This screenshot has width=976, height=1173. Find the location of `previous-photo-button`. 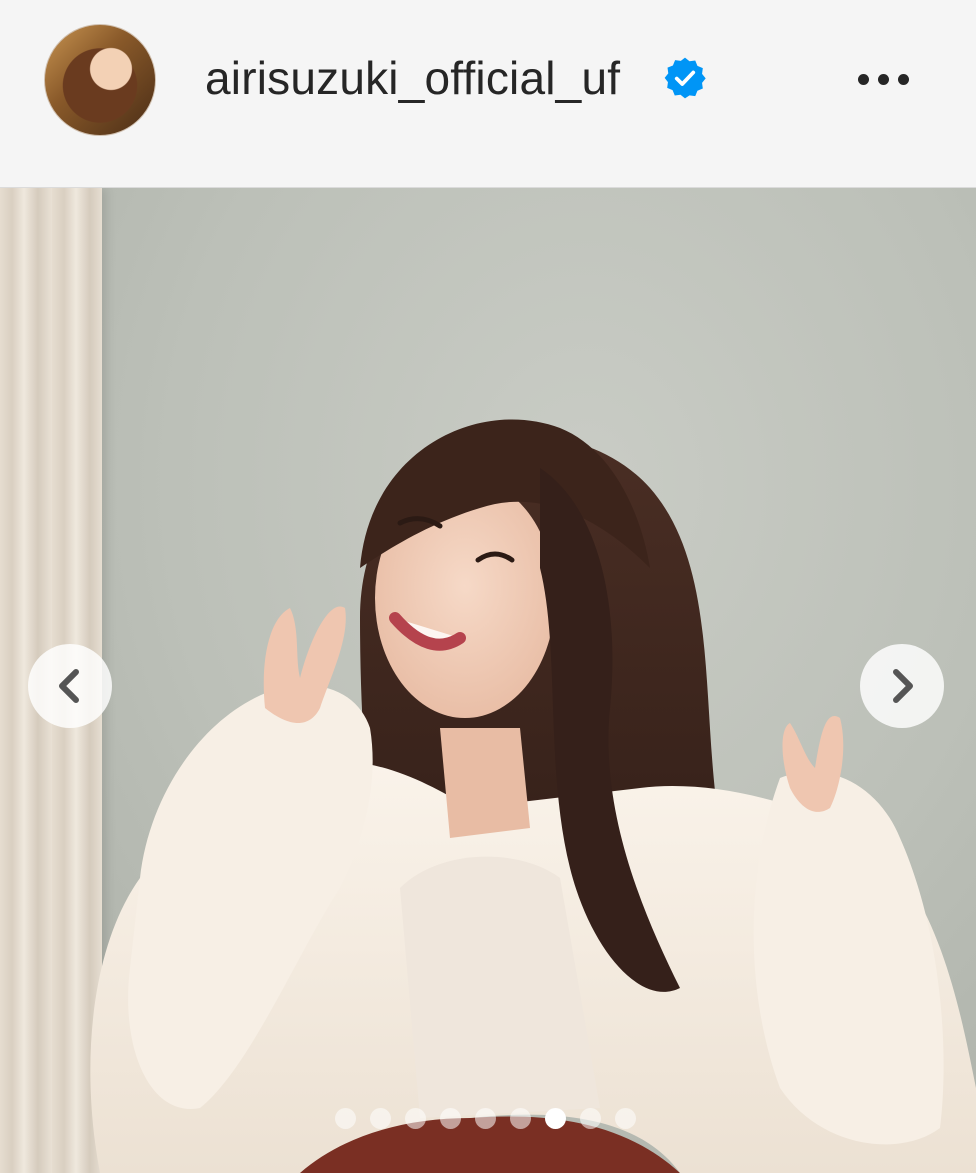

previous-photo-button is located at coordinates (70, 686).